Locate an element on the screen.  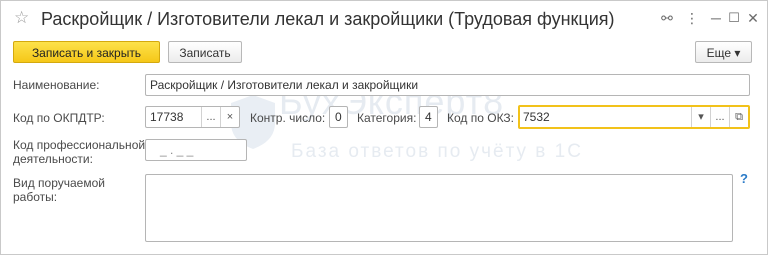
okpdtr-clear-button: × is located at coordinates (229, 117).